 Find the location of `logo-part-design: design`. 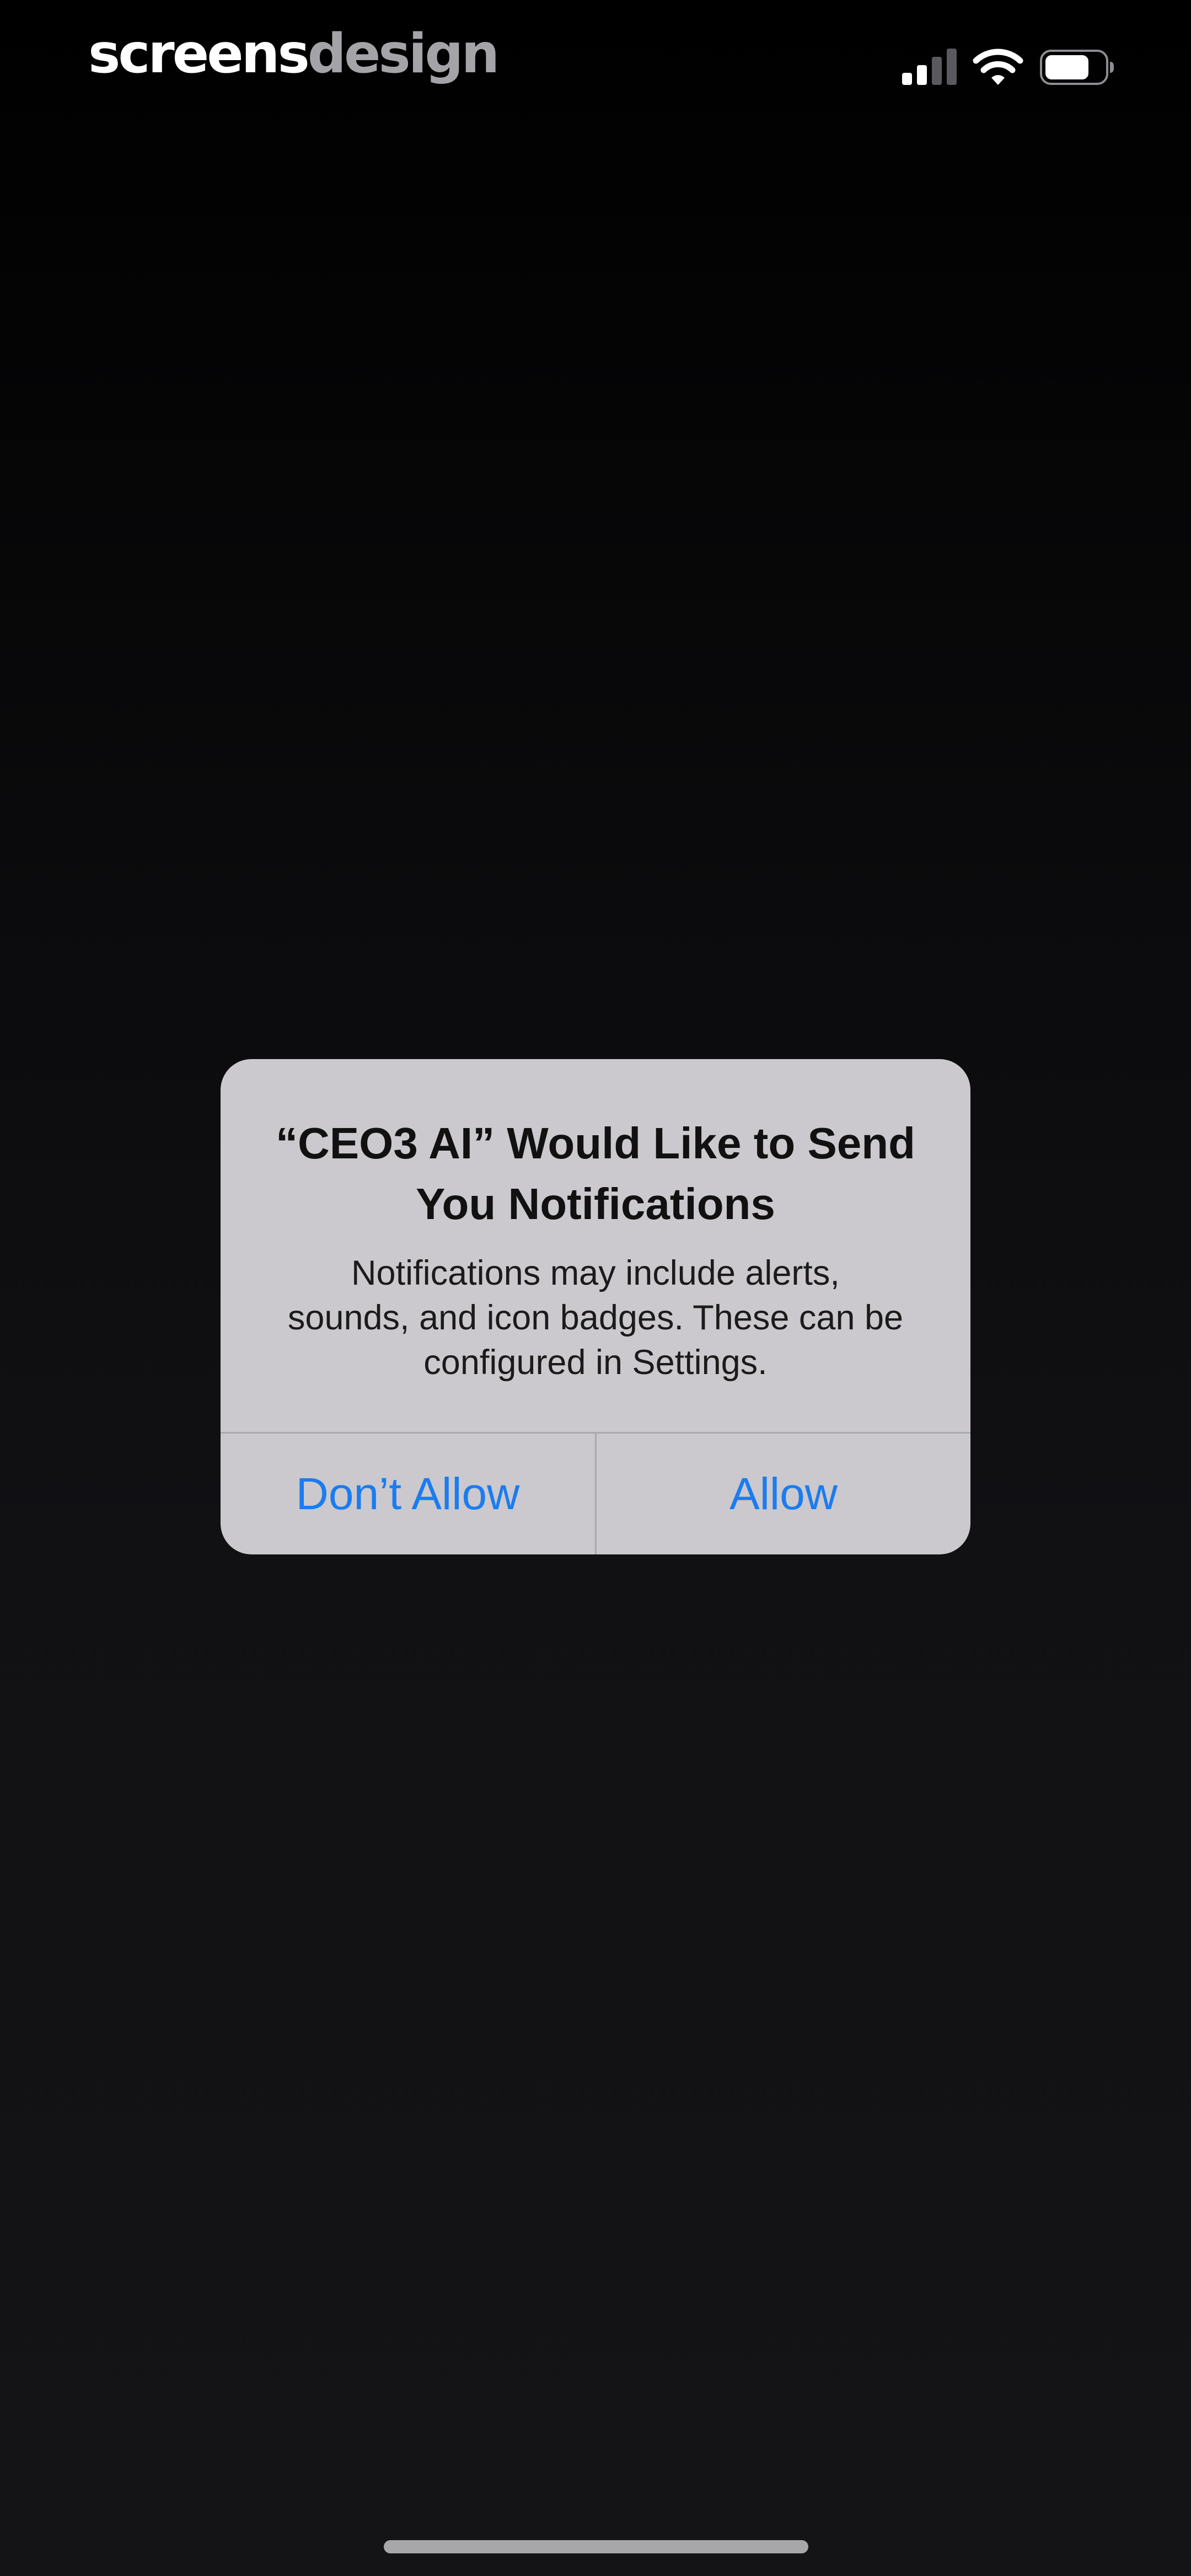

logo-part-design: design is located at coordinates (404, 54).